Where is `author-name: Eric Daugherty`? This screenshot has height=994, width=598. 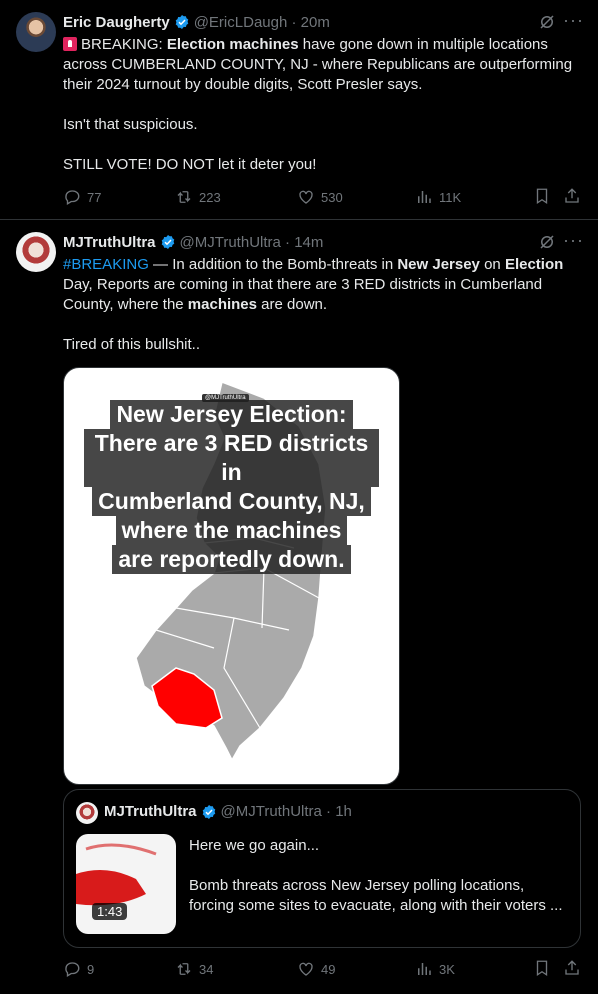 author-name: Eric Daugherty is located at coordinates (116, 22).